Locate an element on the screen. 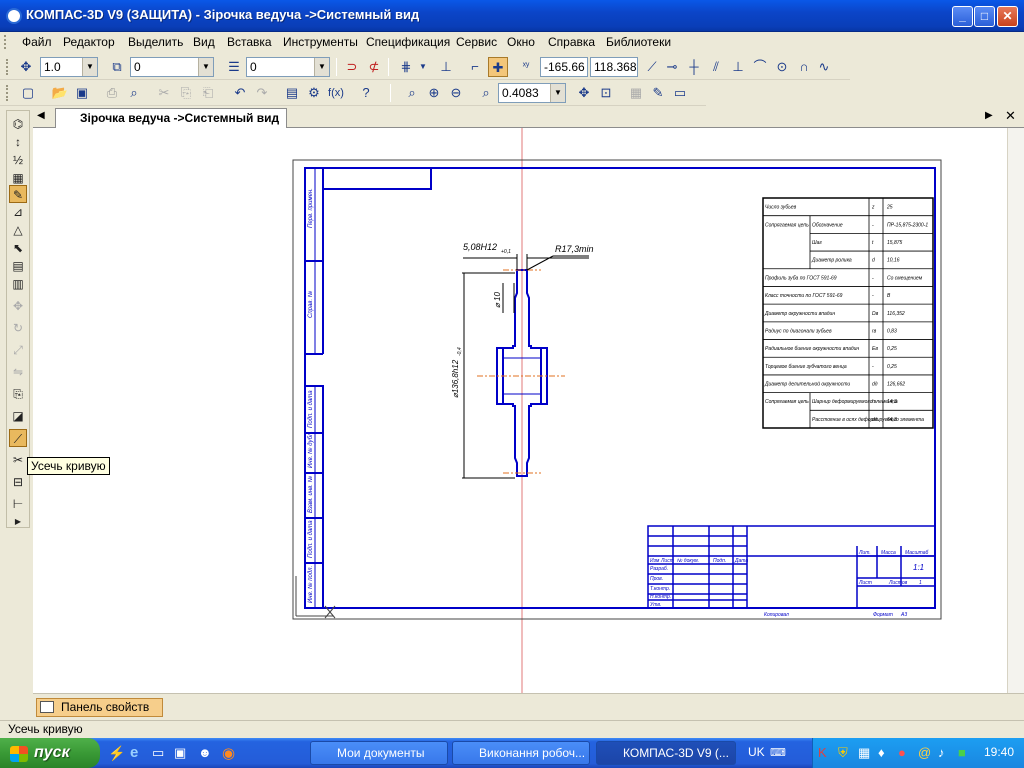 The width and height of the screenshot is (1024, 768). menu-edit: Редактор is located at coordinates (89, 42).